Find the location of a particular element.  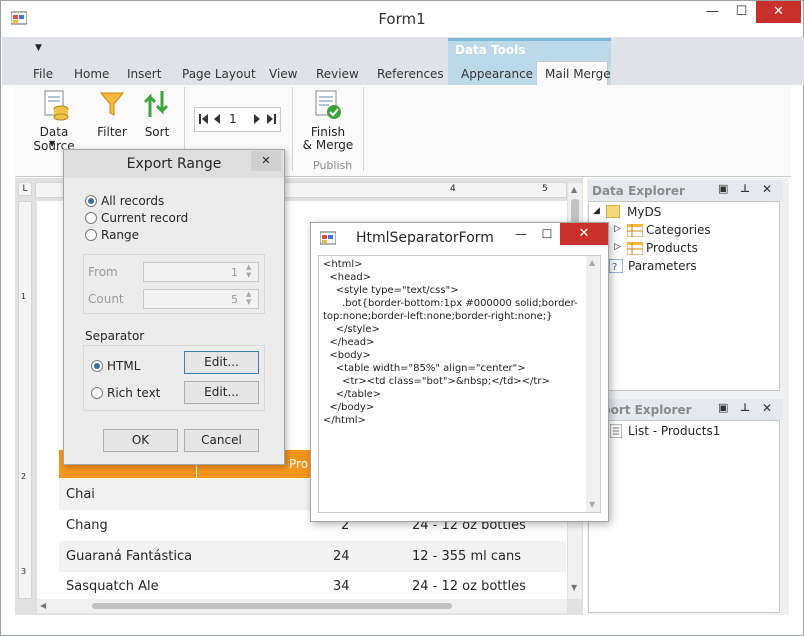

tree-node-products: Products is located at coordinates (672, 248).